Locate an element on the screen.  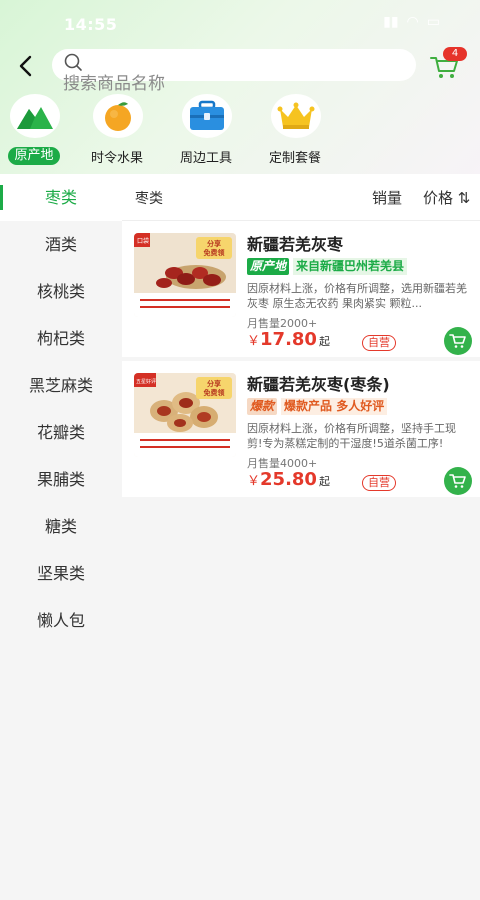
orange-fruit-icon is located at coordinates (118, 116).